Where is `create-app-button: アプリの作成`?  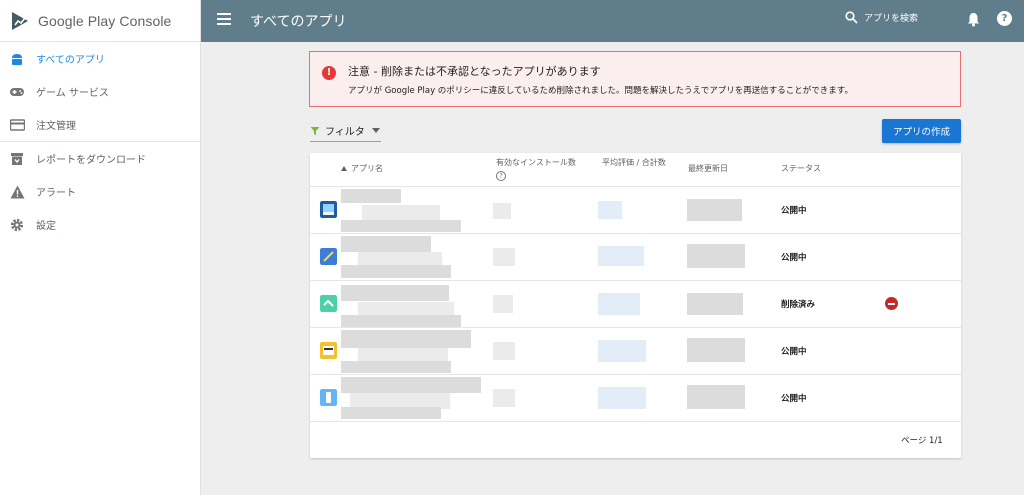 create-app-button: アプリの作成 is located at coordinates (921, 131).